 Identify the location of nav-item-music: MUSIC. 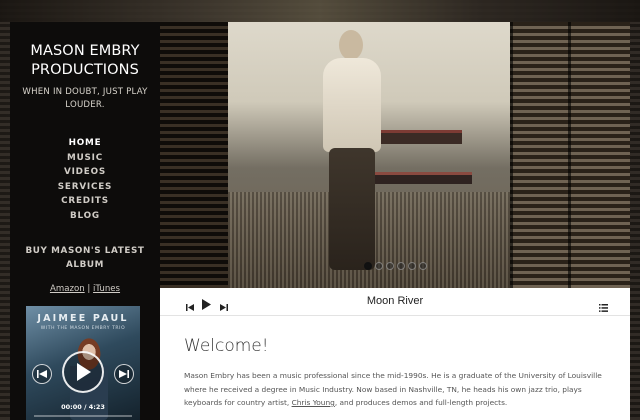
(85, 158).